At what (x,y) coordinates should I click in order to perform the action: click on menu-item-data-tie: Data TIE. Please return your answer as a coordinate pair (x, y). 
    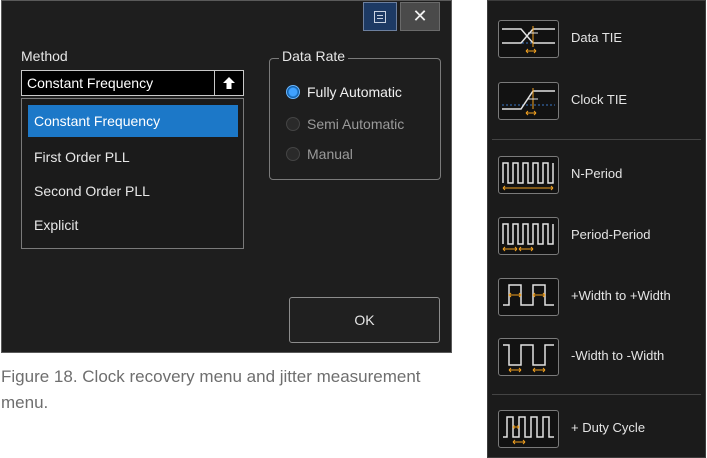
    Looking at the image, I should click on (597, 38).